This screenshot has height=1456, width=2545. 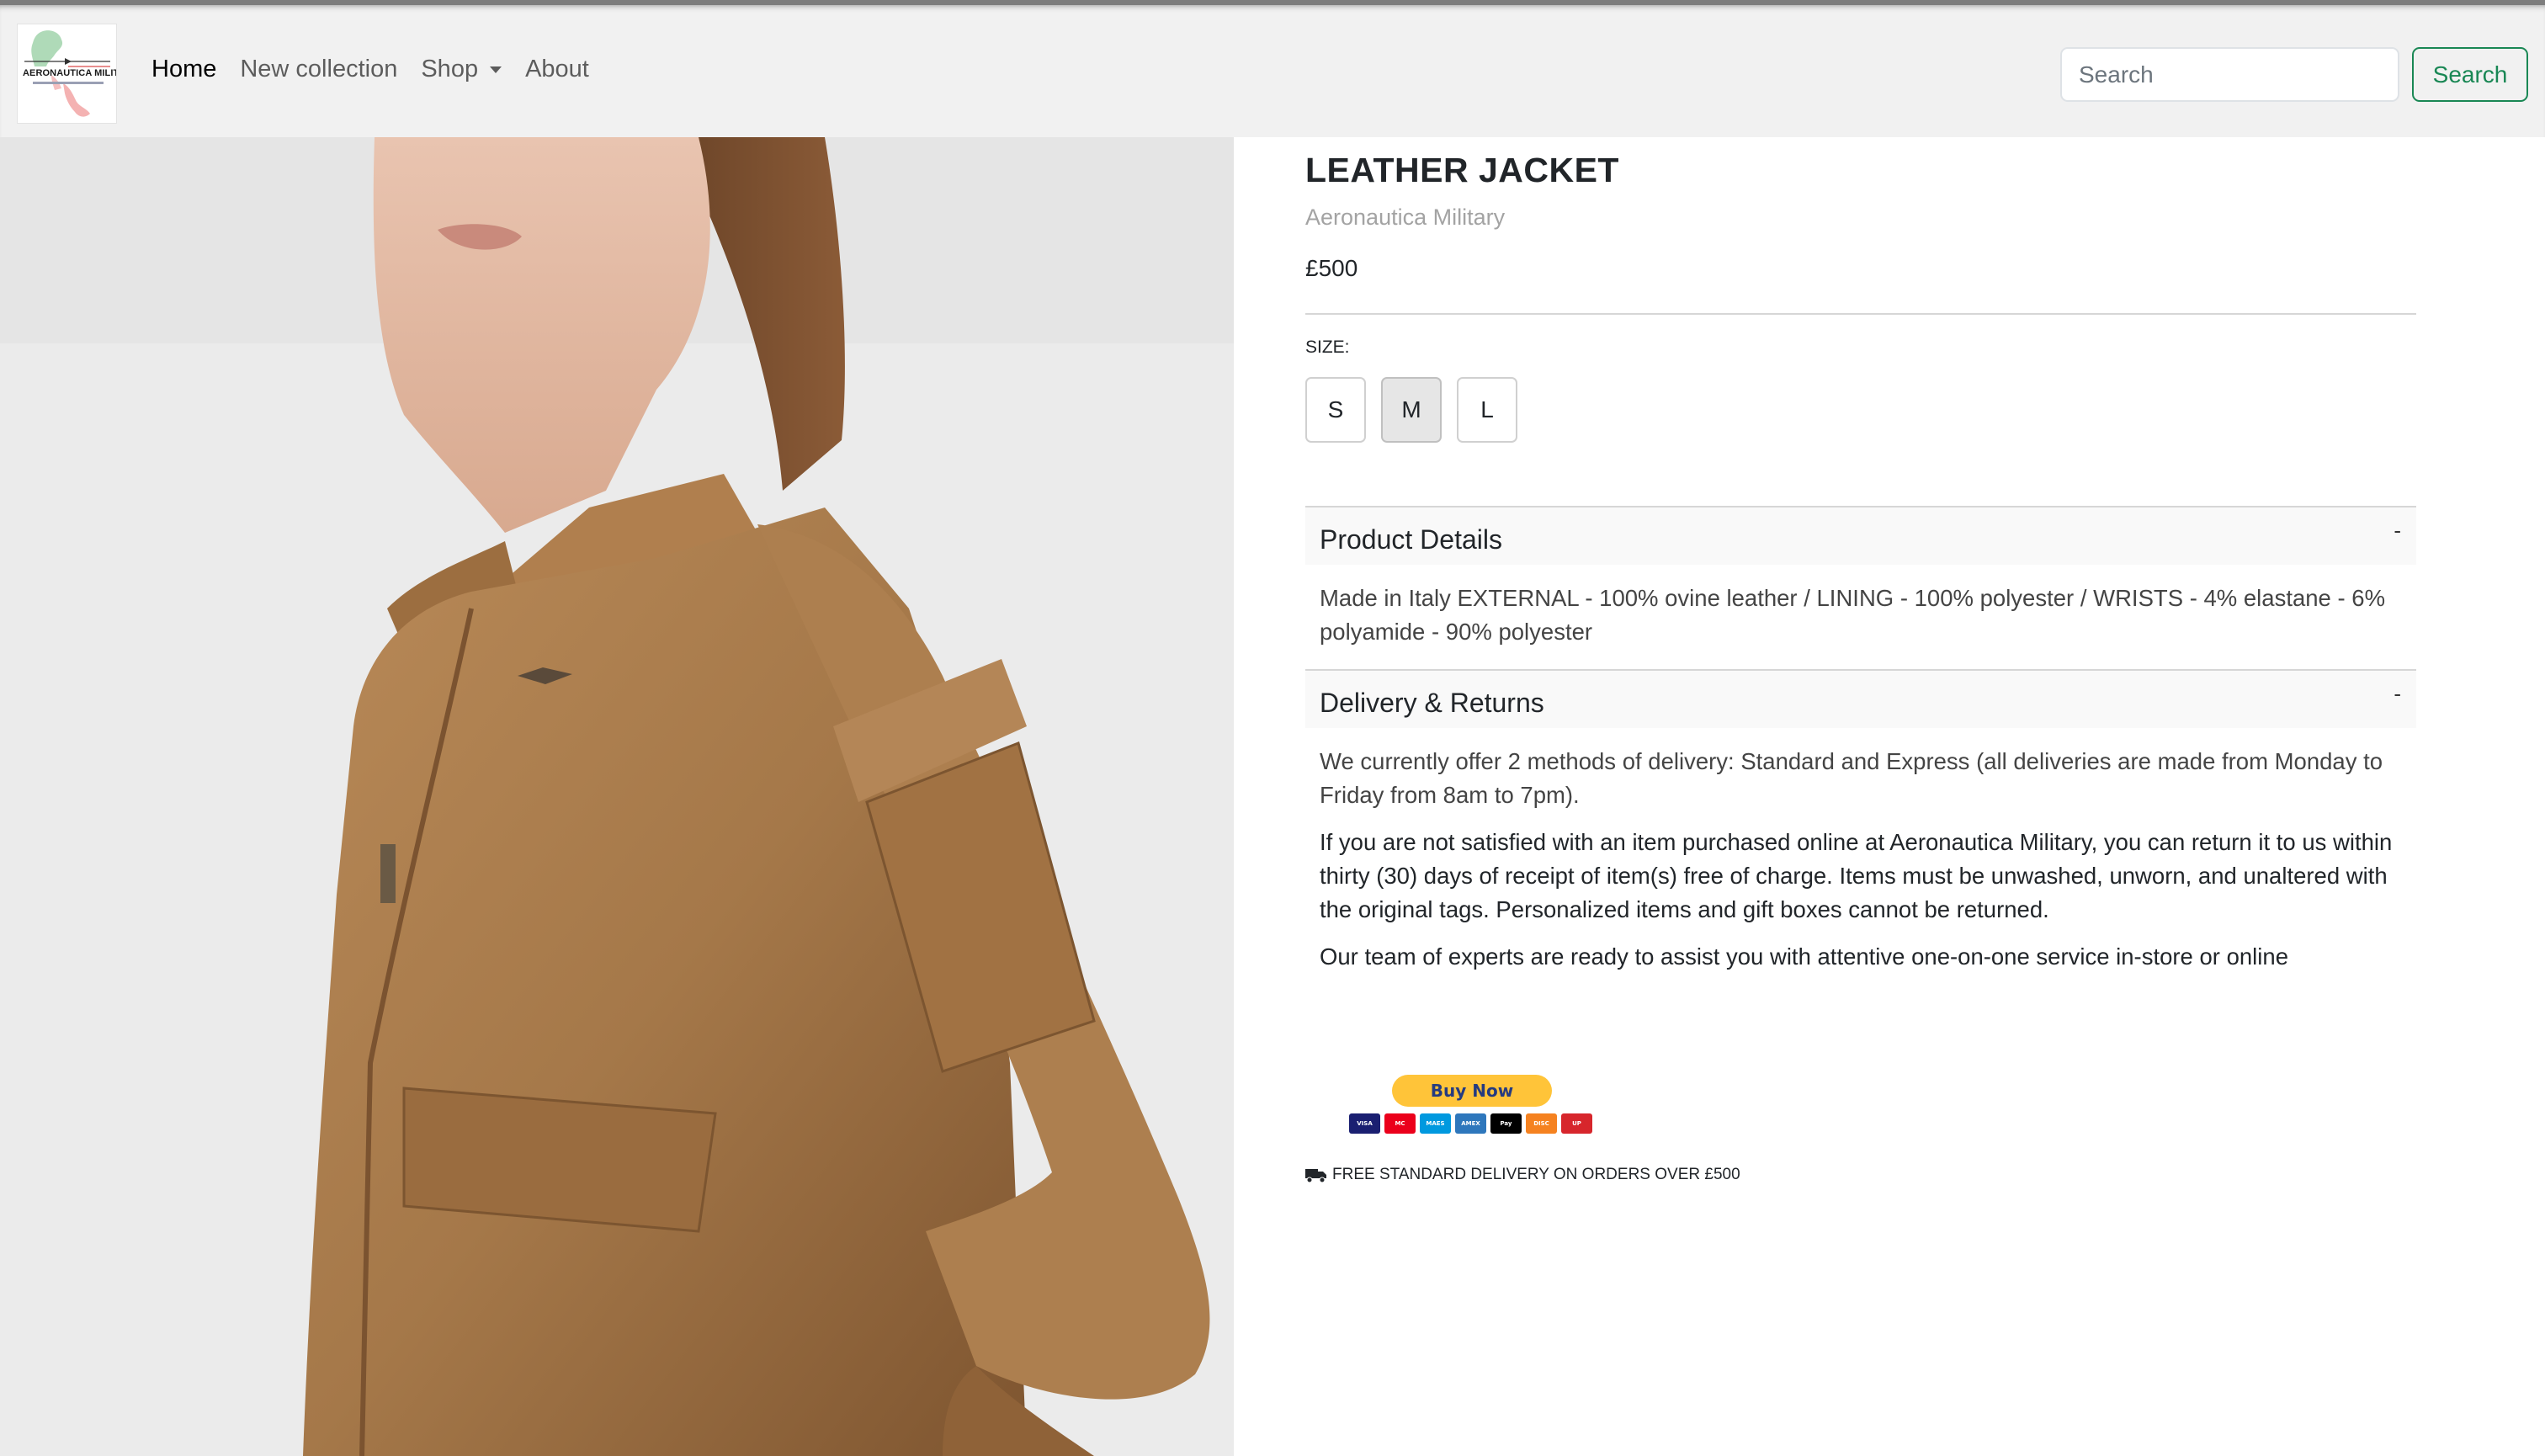 What do you see at coordinates (1471, 1123) in the screenshot?
I see `amex-icon: AMEX` at bounding box center [1471, 1123].